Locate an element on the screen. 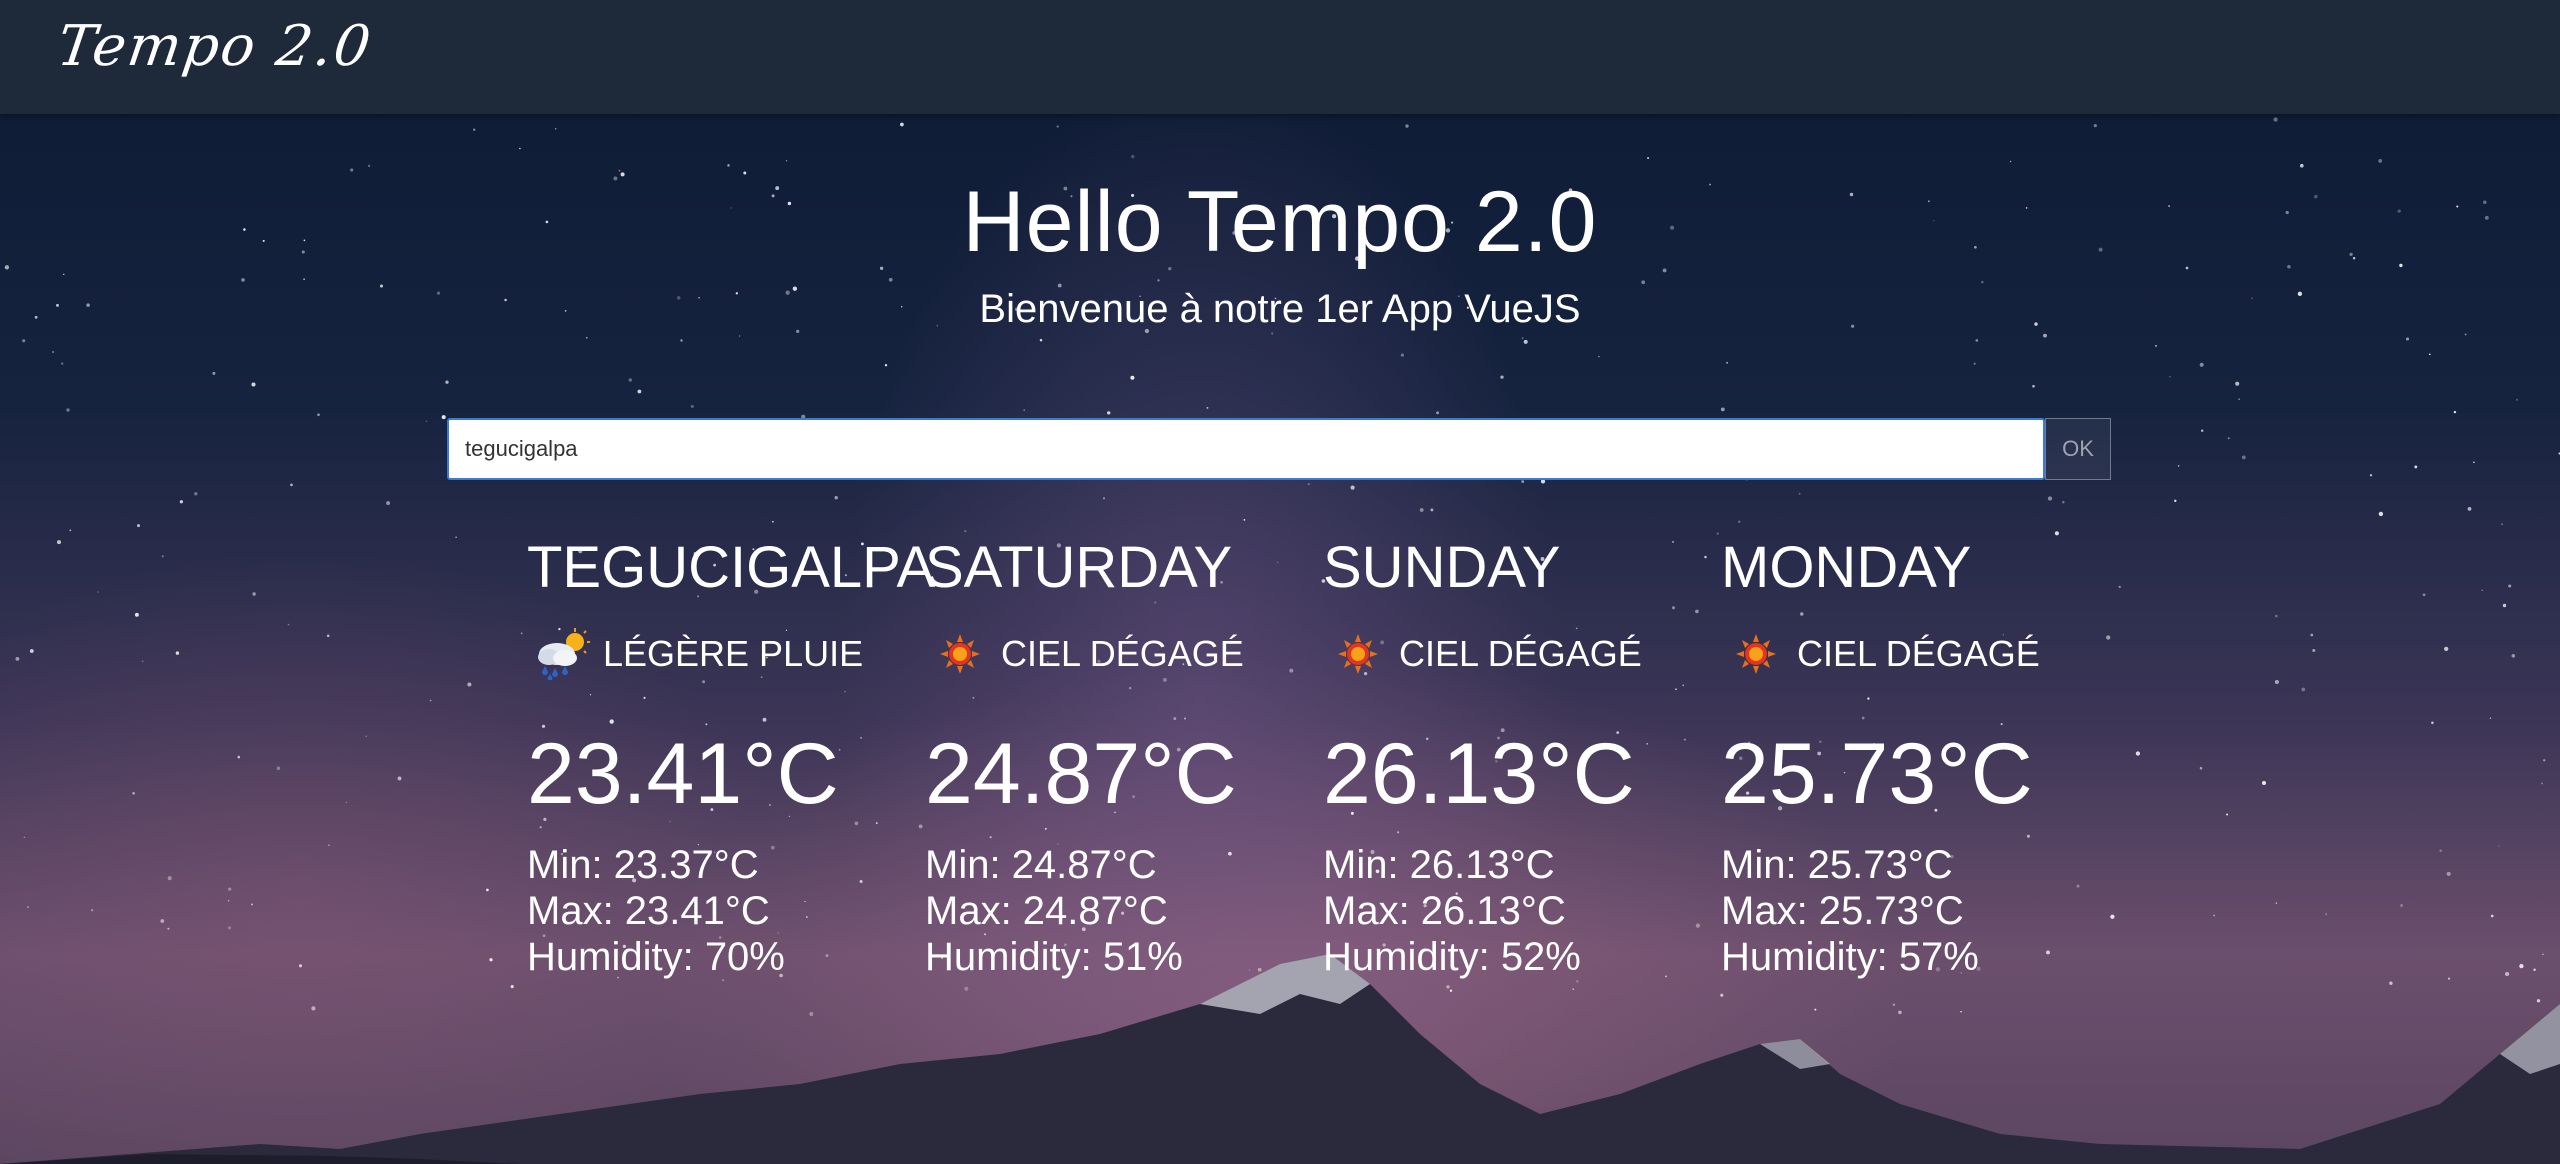 The height and width of the screenshot is (1164, 2560). day-name: SUNDAY is located at coordinates (1442, 567).